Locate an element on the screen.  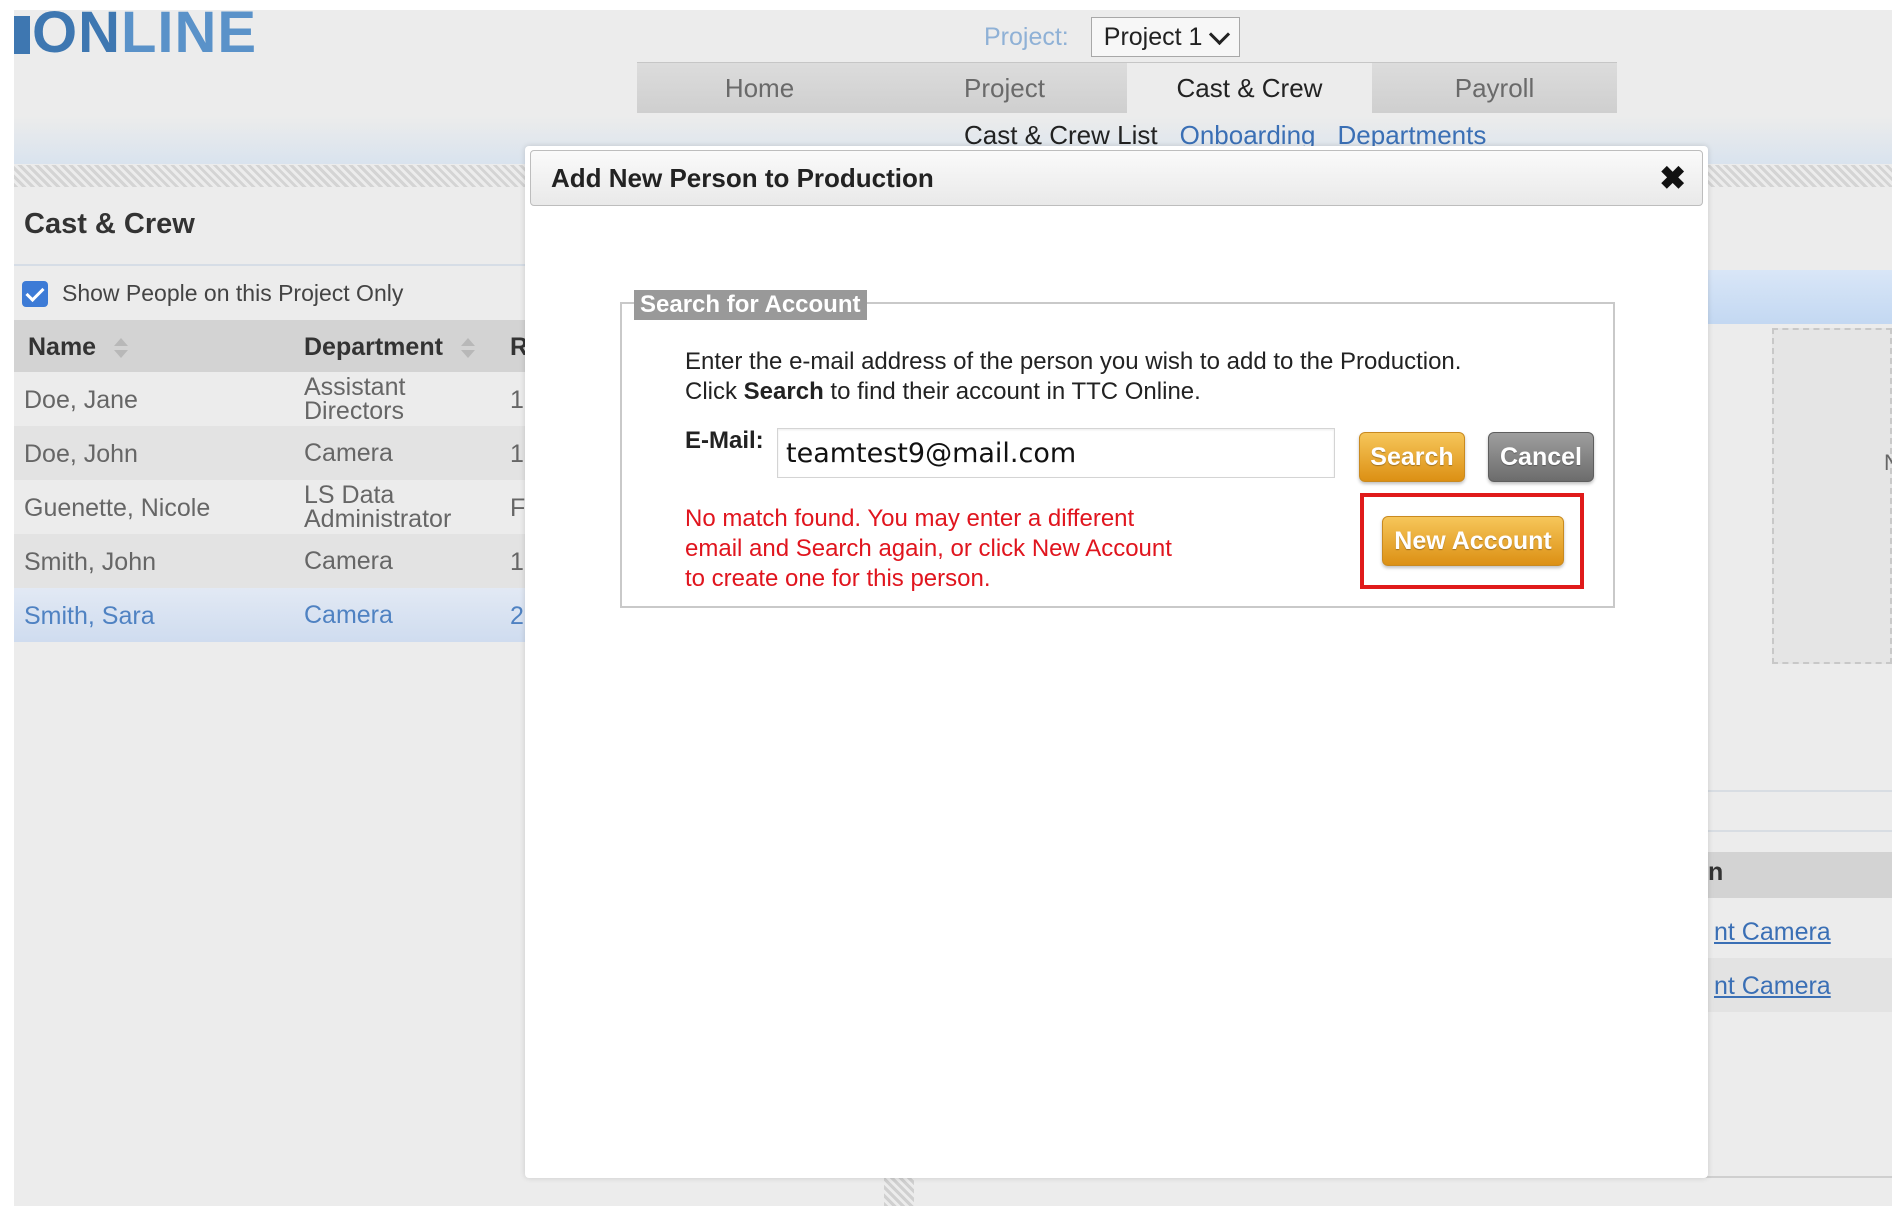
search-button: Search is located at coordinates (1412, 457).